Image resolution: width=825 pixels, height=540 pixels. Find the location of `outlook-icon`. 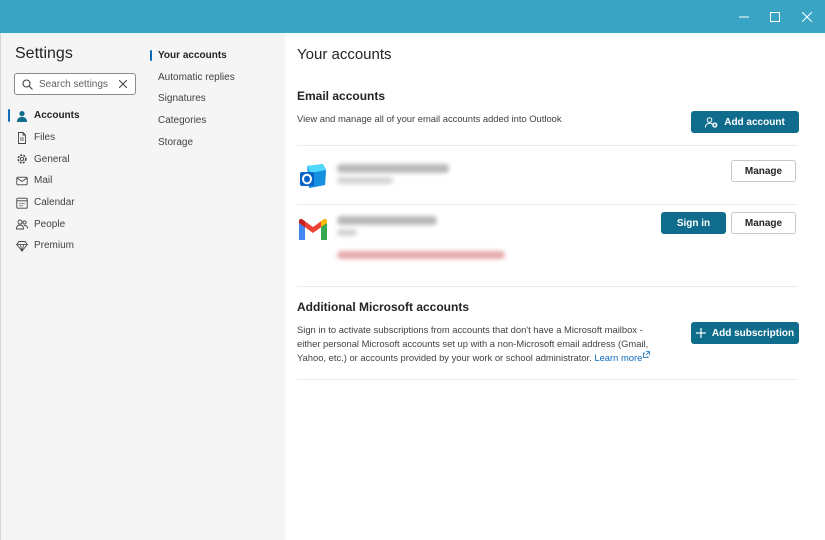

outlook-icon is located at coordinates (313, 177).